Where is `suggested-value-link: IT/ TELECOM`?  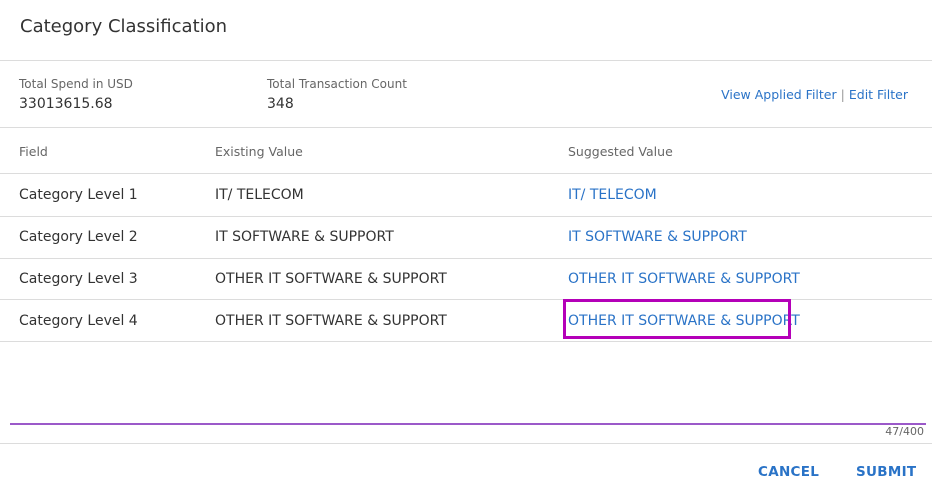
suggested-value-link: IT/ TELECOM is located at coordinates (612, 195).